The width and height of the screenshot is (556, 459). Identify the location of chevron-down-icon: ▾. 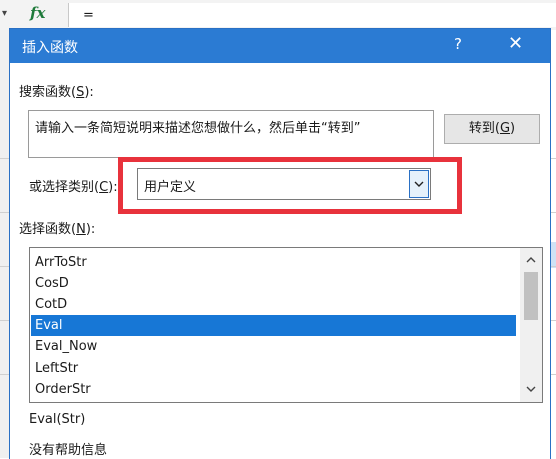
(4, 13).